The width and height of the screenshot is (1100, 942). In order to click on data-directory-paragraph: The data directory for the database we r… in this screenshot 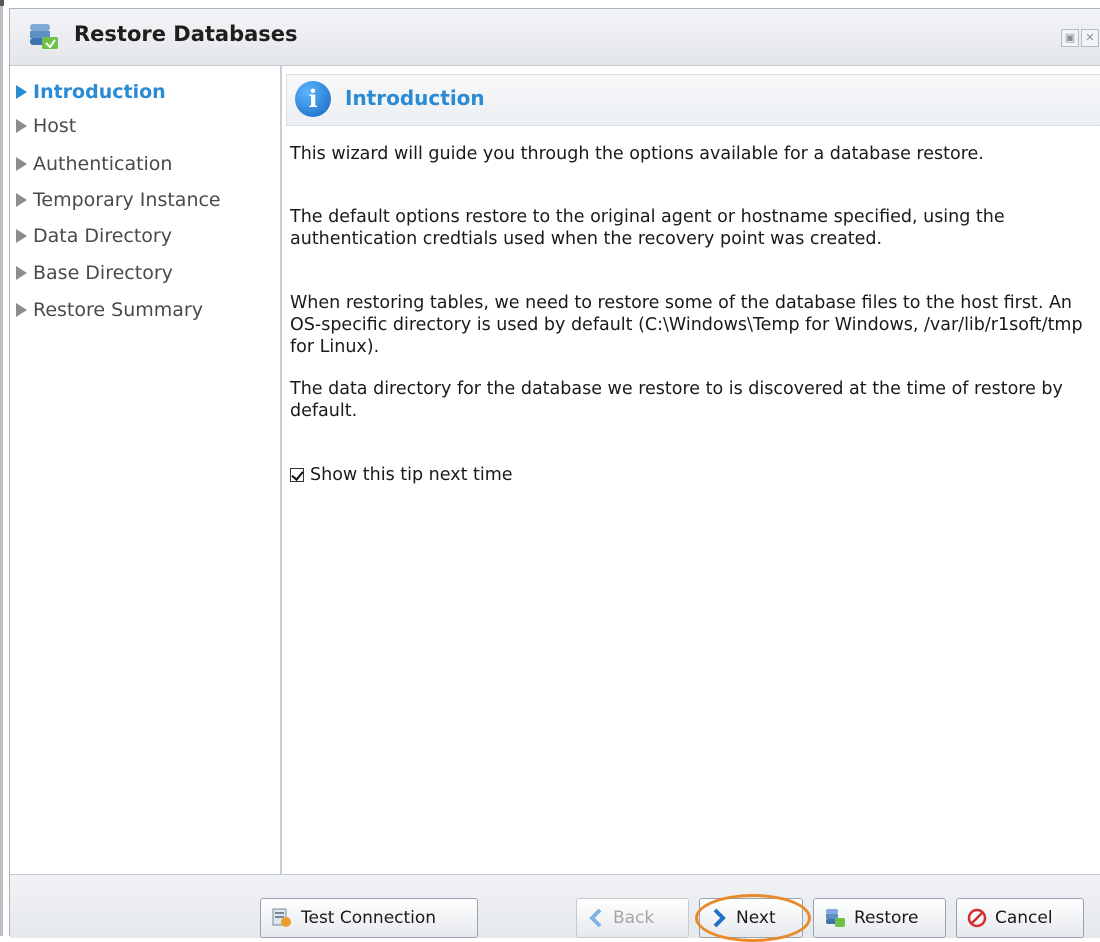, I will do `click(676, 400)`.